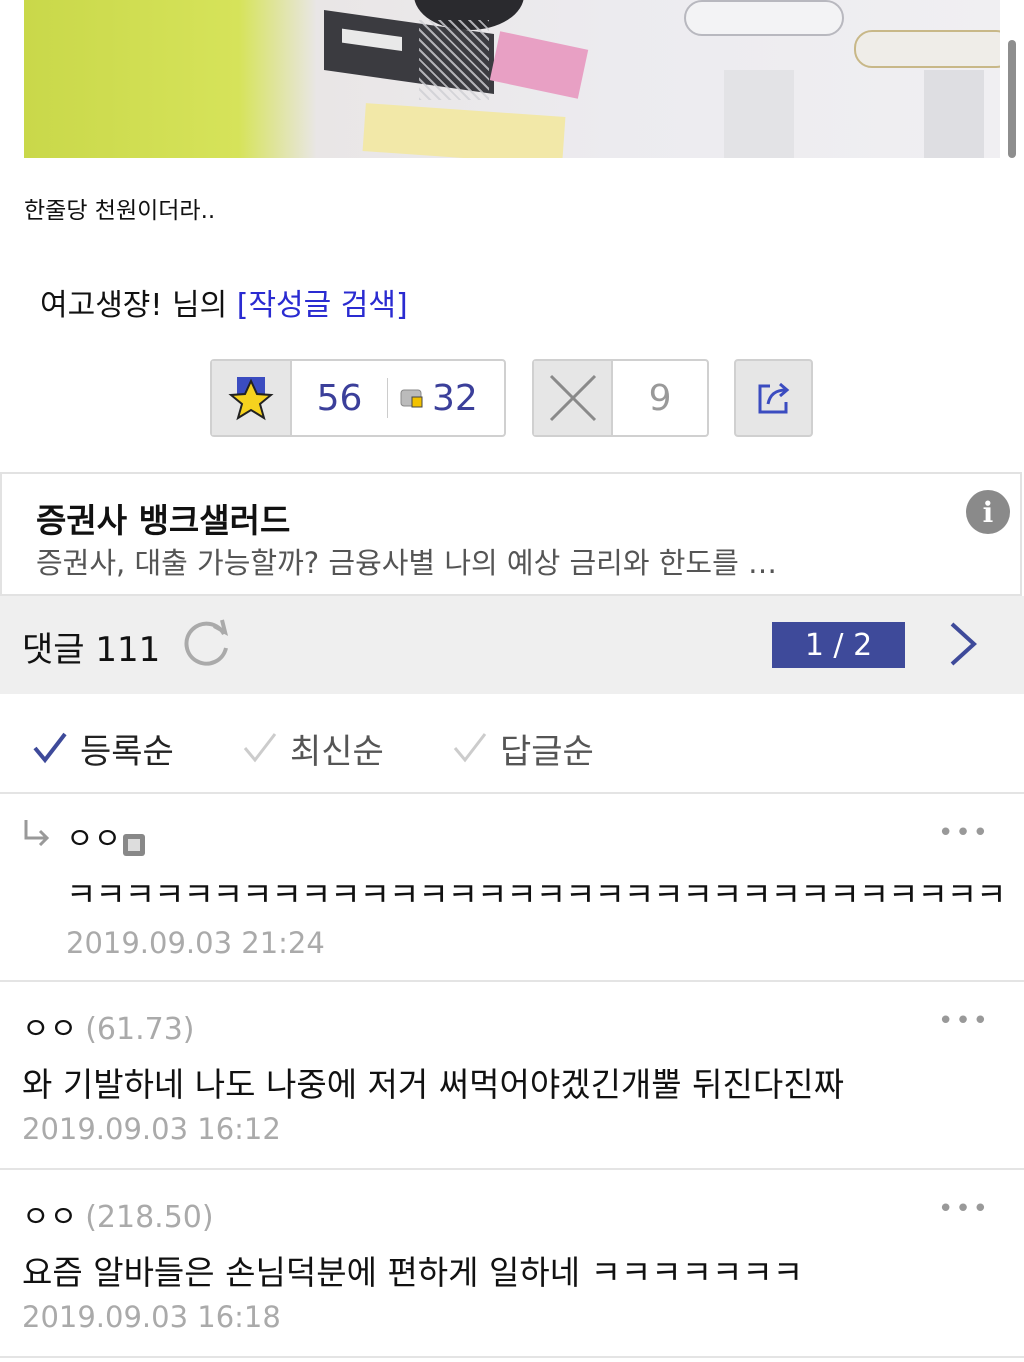 The width and height of the screenshot is (1024, 1362). What do you see at coordinates (337, 751) in the screenshot?
I see `sort-tab-label: 최신순` at bounding box center [337, 751].